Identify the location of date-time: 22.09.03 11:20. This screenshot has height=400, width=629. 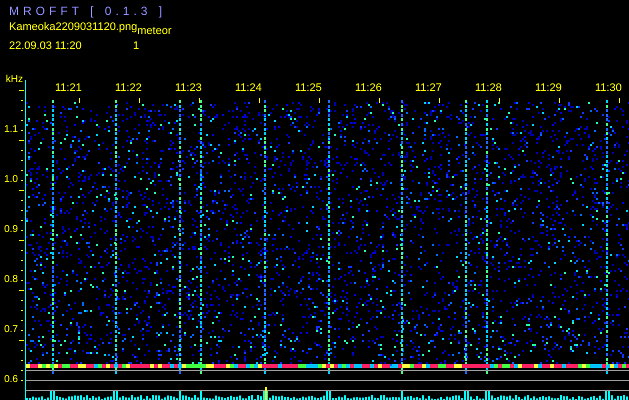
(46, 46).